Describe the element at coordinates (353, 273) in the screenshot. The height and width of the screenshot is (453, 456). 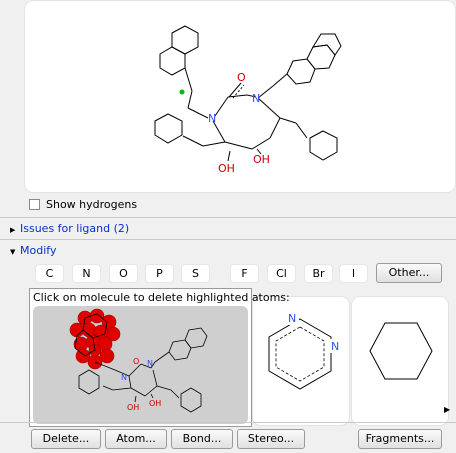
I see `atom-button-i: I` at that location.